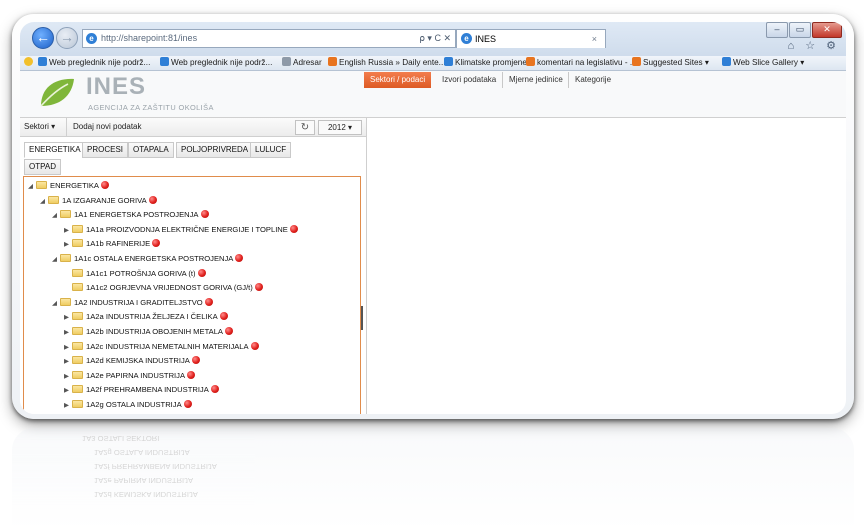 This screenshot has width=864, height=531. I want to click on tree-node: ◢ 1A1c OSTALA ENERGETSKA POSTROJENJA, so click(148, 259).